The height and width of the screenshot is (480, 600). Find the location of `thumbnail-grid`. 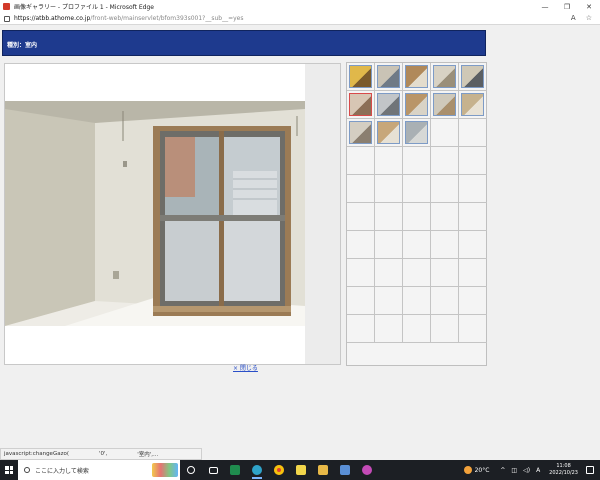

thumbnail-grid is located at coordinates (416, 214).